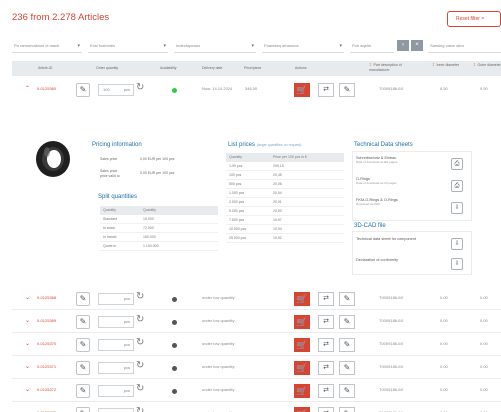 The height and width of the screenshot is (412, 501). Describe the element at coordinates (157, 159) in the screenshot. I see `pricing-value-1: 0,00 EUR per 100 pcs` at that location.